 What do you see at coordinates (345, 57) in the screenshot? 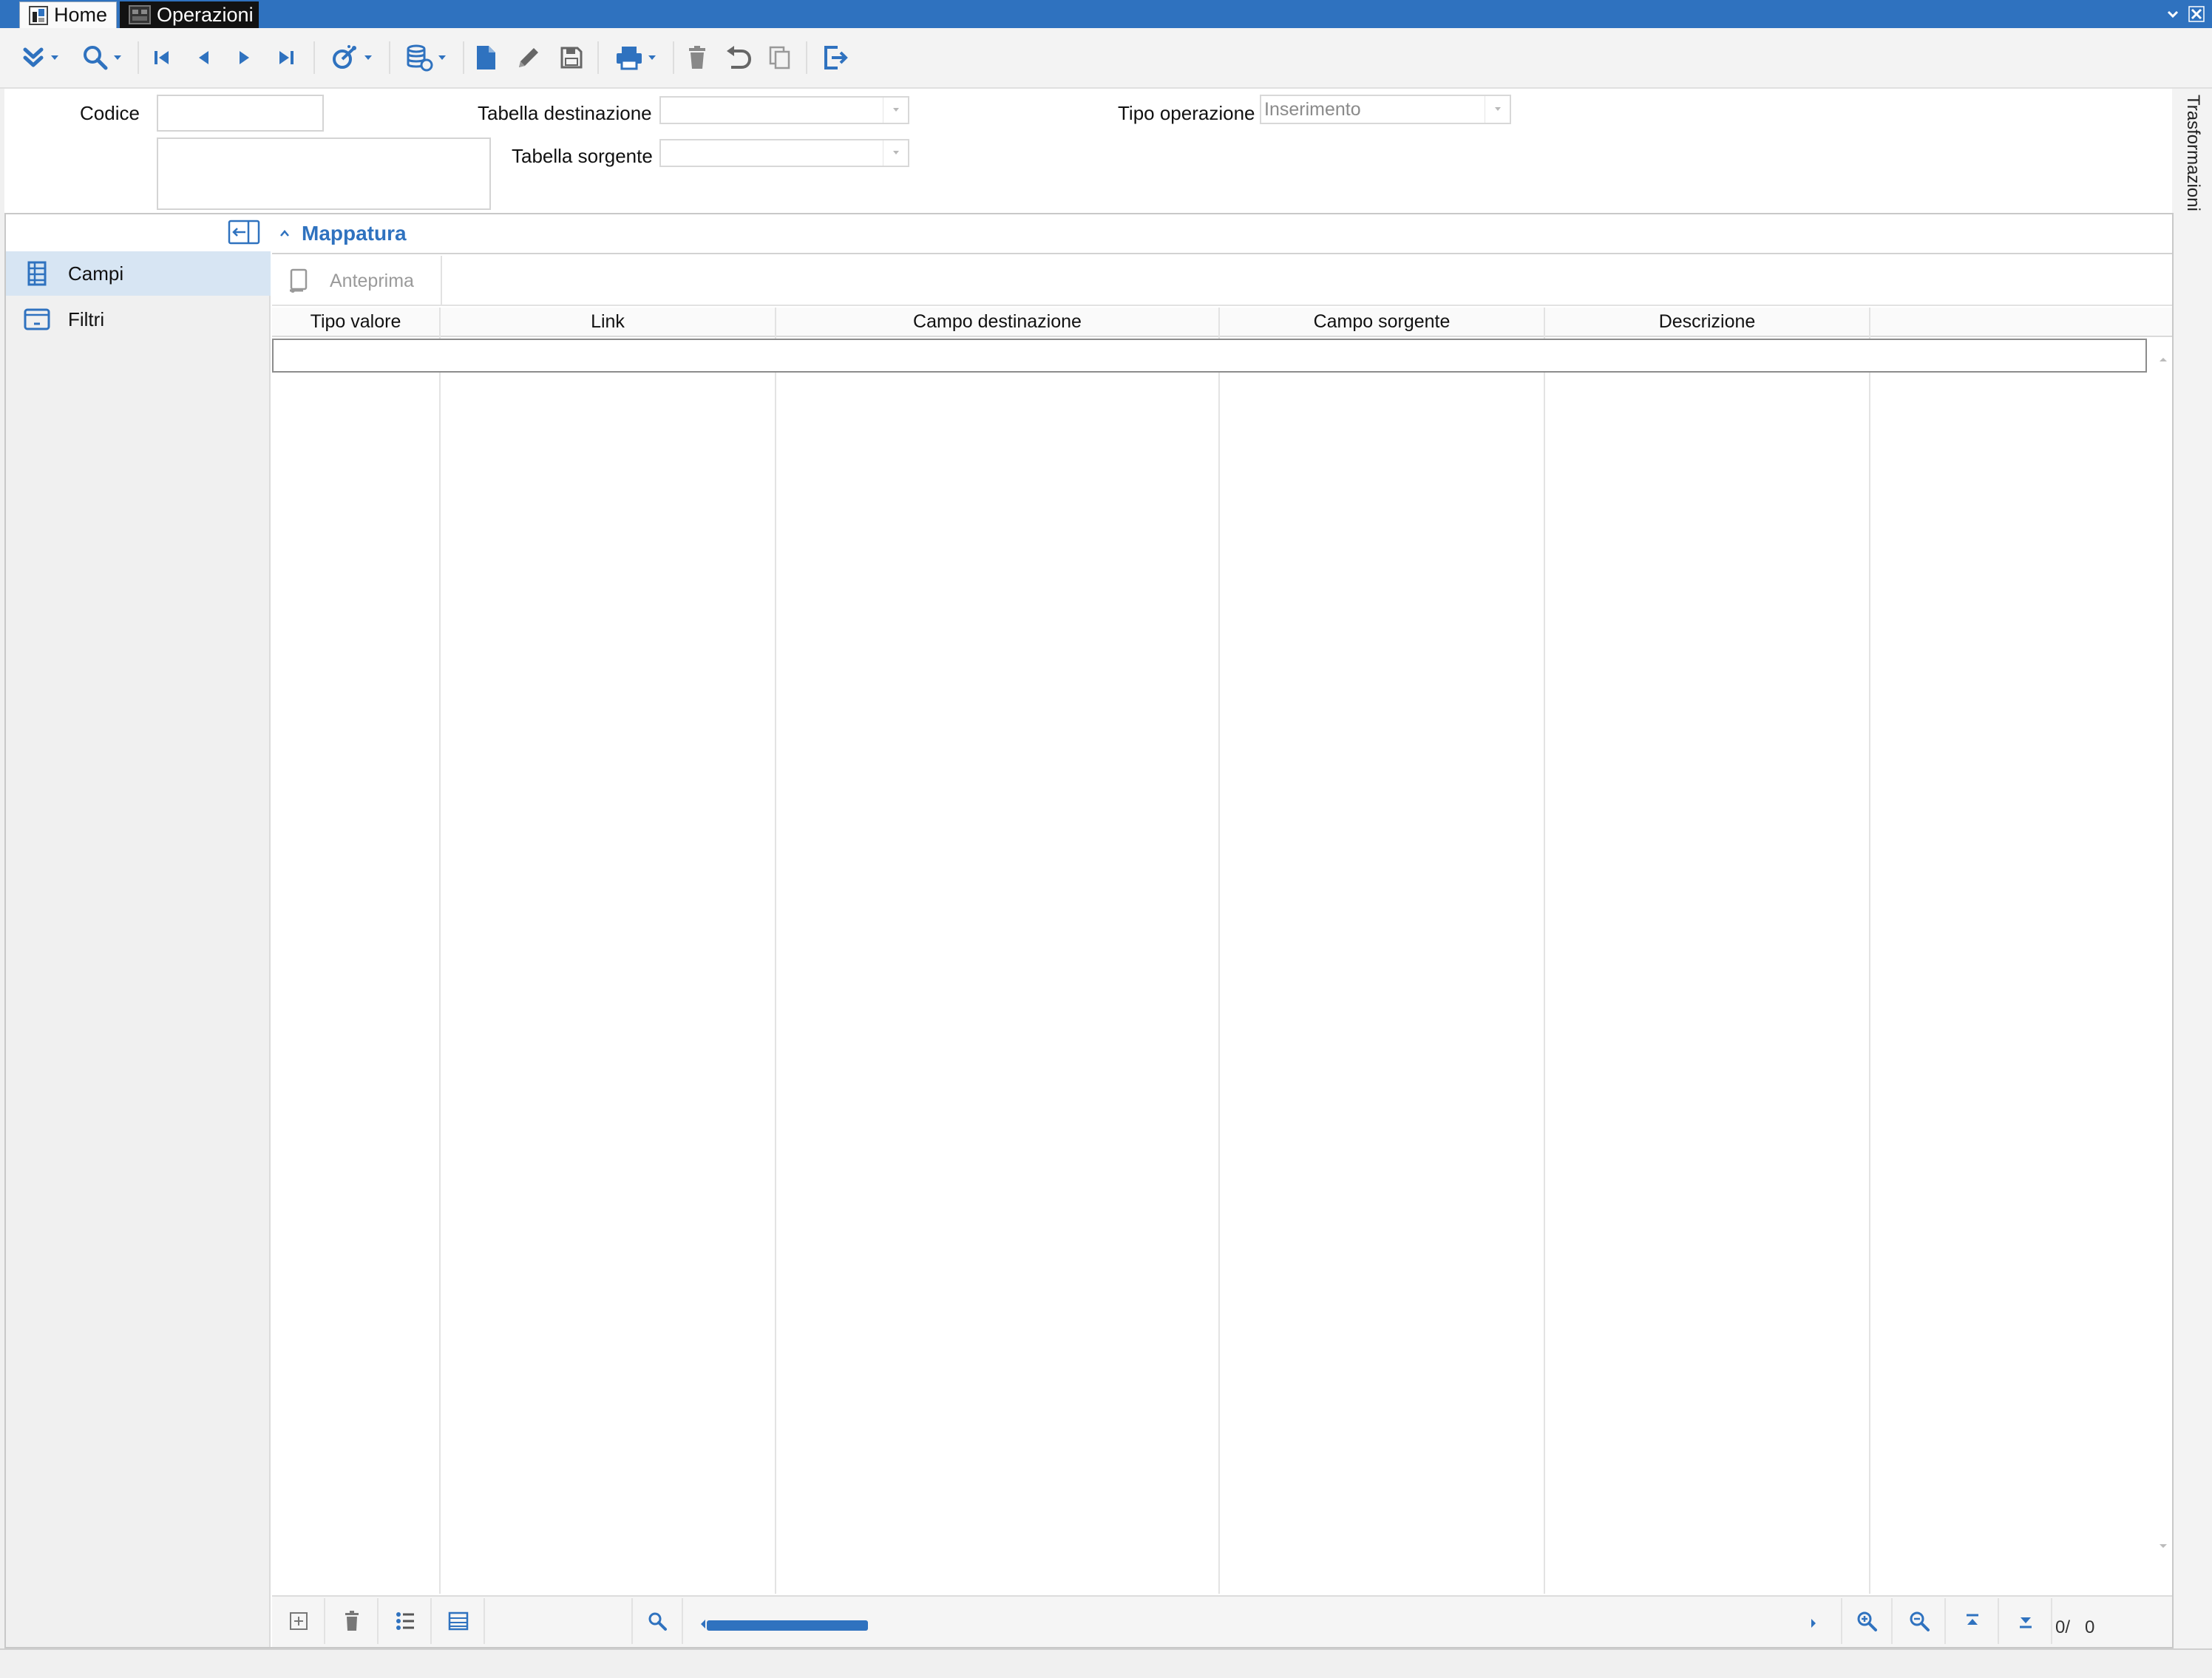
I see `wizard-icon` at bounding box center [345, 57].